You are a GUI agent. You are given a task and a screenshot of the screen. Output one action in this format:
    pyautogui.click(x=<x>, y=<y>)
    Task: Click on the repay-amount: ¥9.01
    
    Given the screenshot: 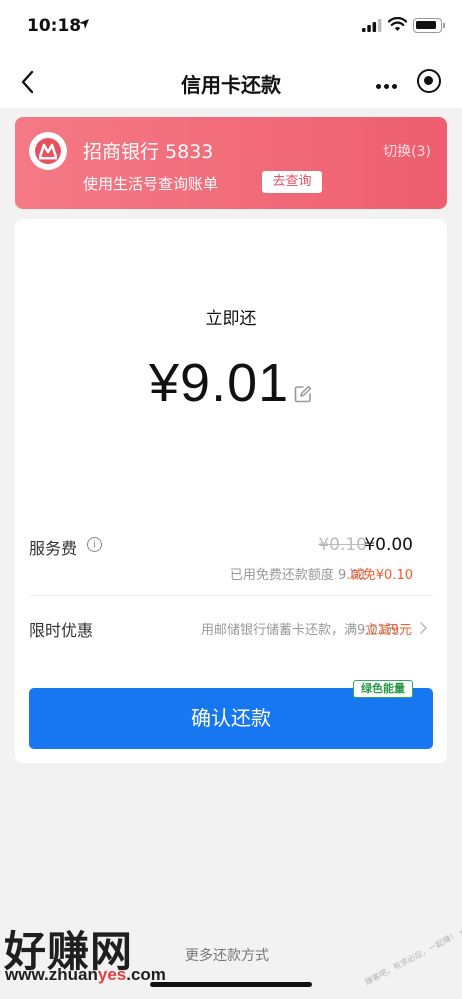 What is the action you would take?
    pyautogui.click(x=219, y=383)
    